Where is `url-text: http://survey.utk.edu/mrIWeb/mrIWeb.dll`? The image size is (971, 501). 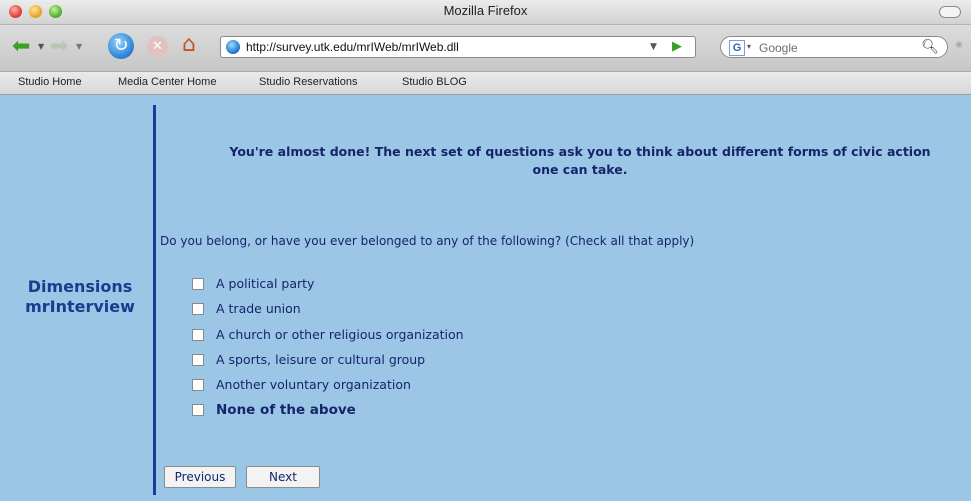 url-text: http://survey.utk.edu/mrIWeb/mrIWeb.dll is located at coordinates (352, 47).